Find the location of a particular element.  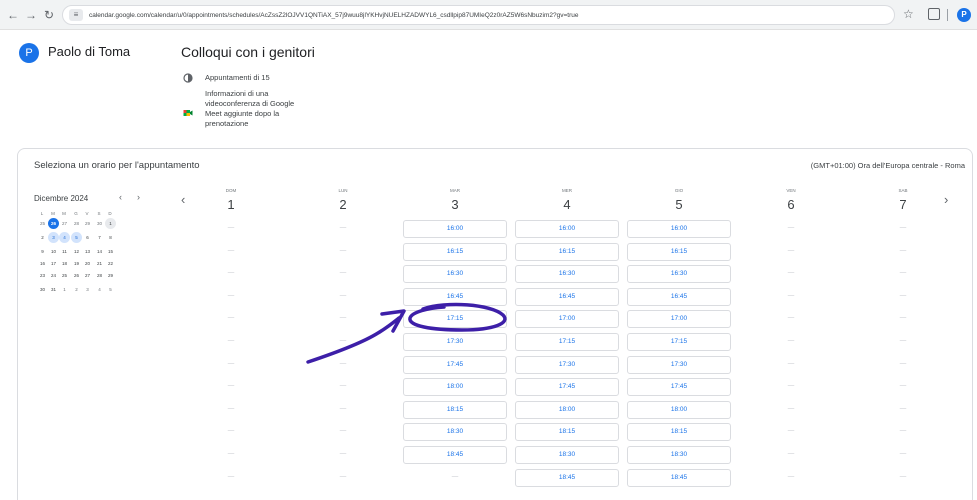

mini-calendar-day: 11 is located at coordinates (64, 251).